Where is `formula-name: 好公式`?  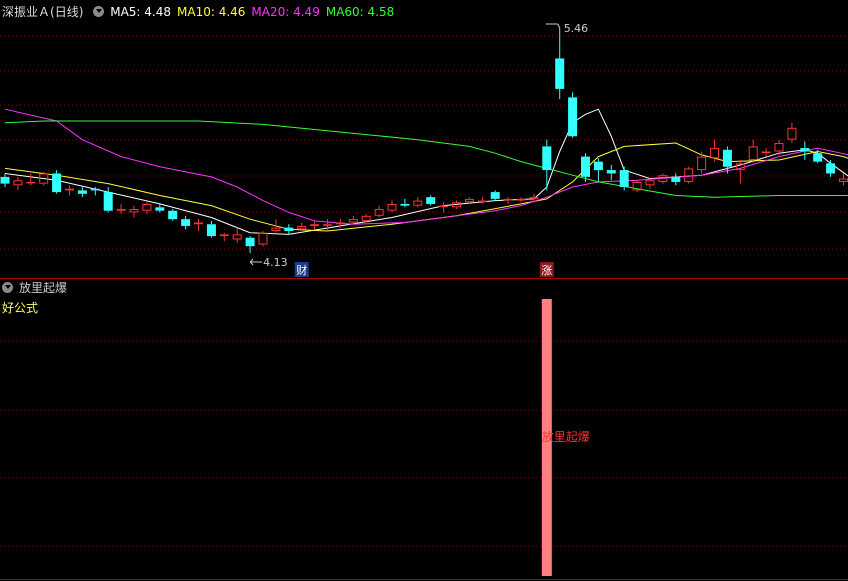 formula-name: 好公式 is located at coordinates (20, 308).